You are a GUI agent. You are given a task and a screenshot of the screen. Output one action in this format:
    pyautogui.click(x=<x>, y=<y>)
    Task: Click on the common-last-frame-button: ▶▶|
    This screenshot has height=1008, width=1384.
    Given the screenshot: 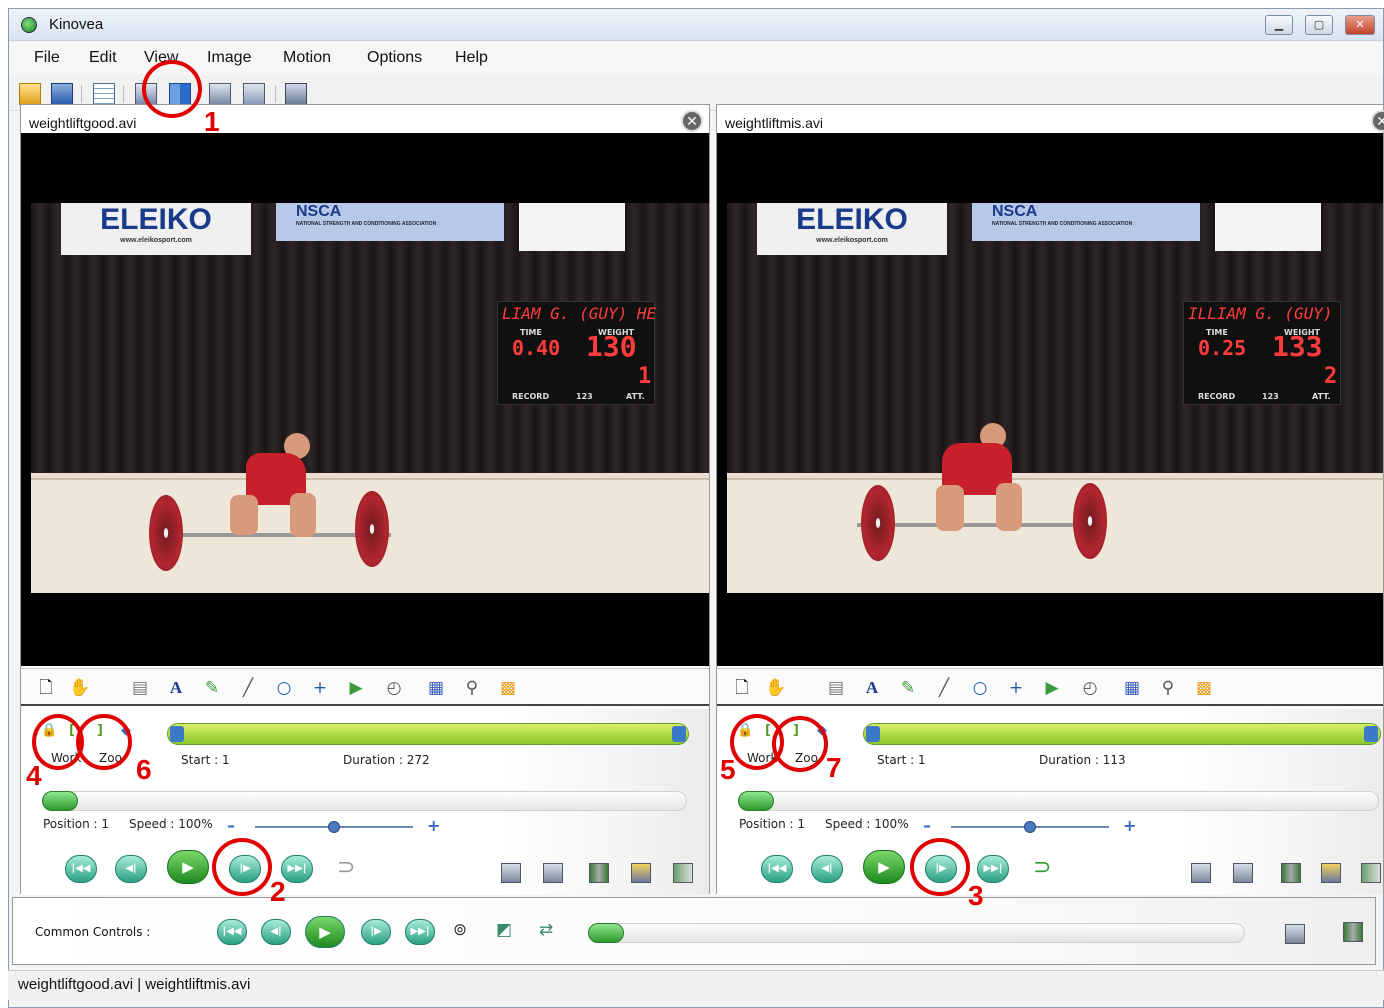 What is the action you would take?
    pyautogui.click(x=420, y=932)
    